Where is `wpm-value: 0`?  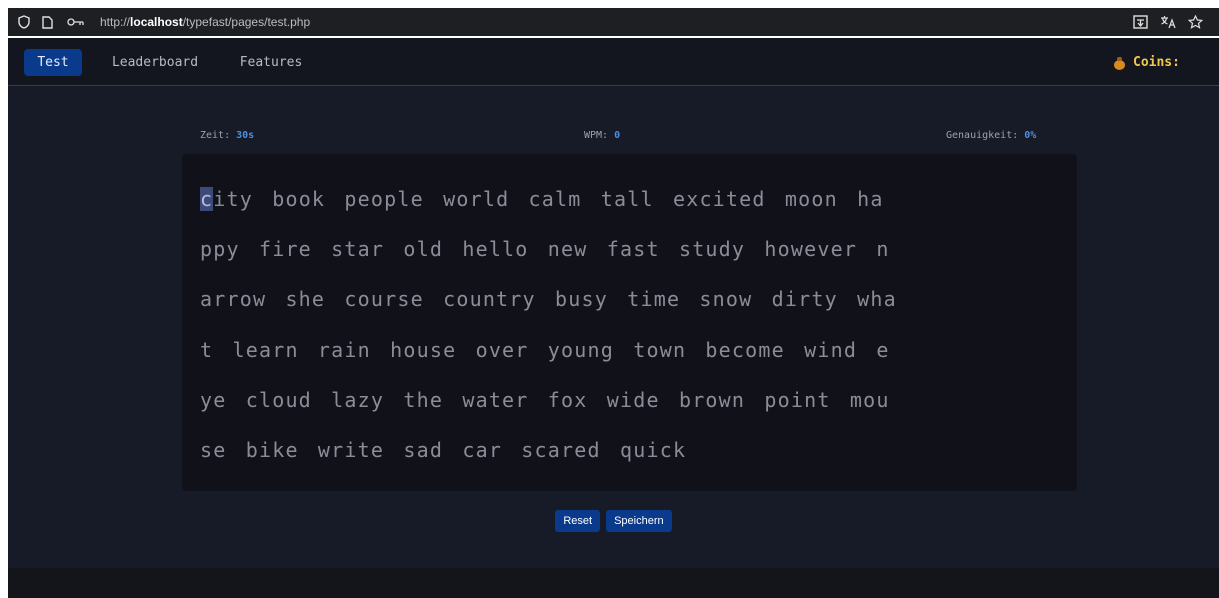
wpm-value: 0 is located at coordinates (617, 135).